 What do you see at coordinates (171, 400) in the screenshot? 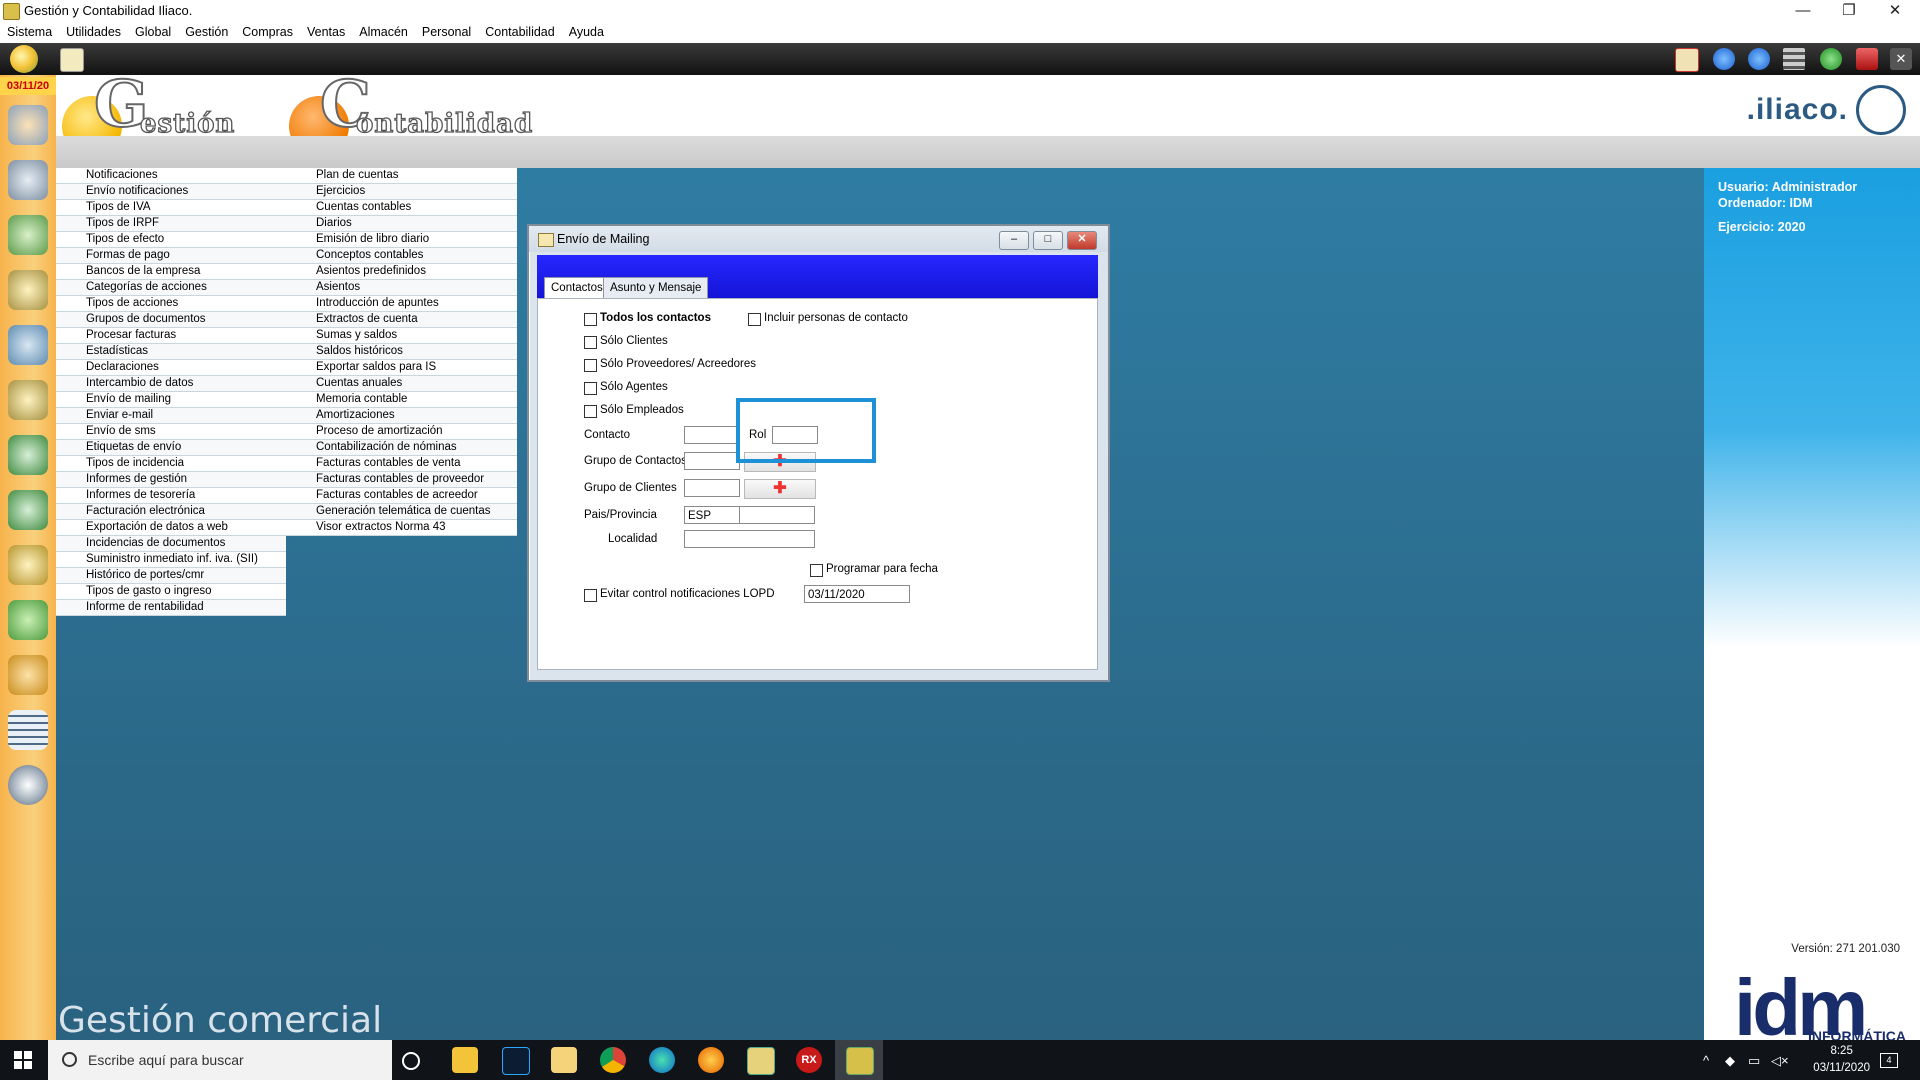
I see `gestion-menu-item: Envío de mailing` at bounding box center [171, 400].